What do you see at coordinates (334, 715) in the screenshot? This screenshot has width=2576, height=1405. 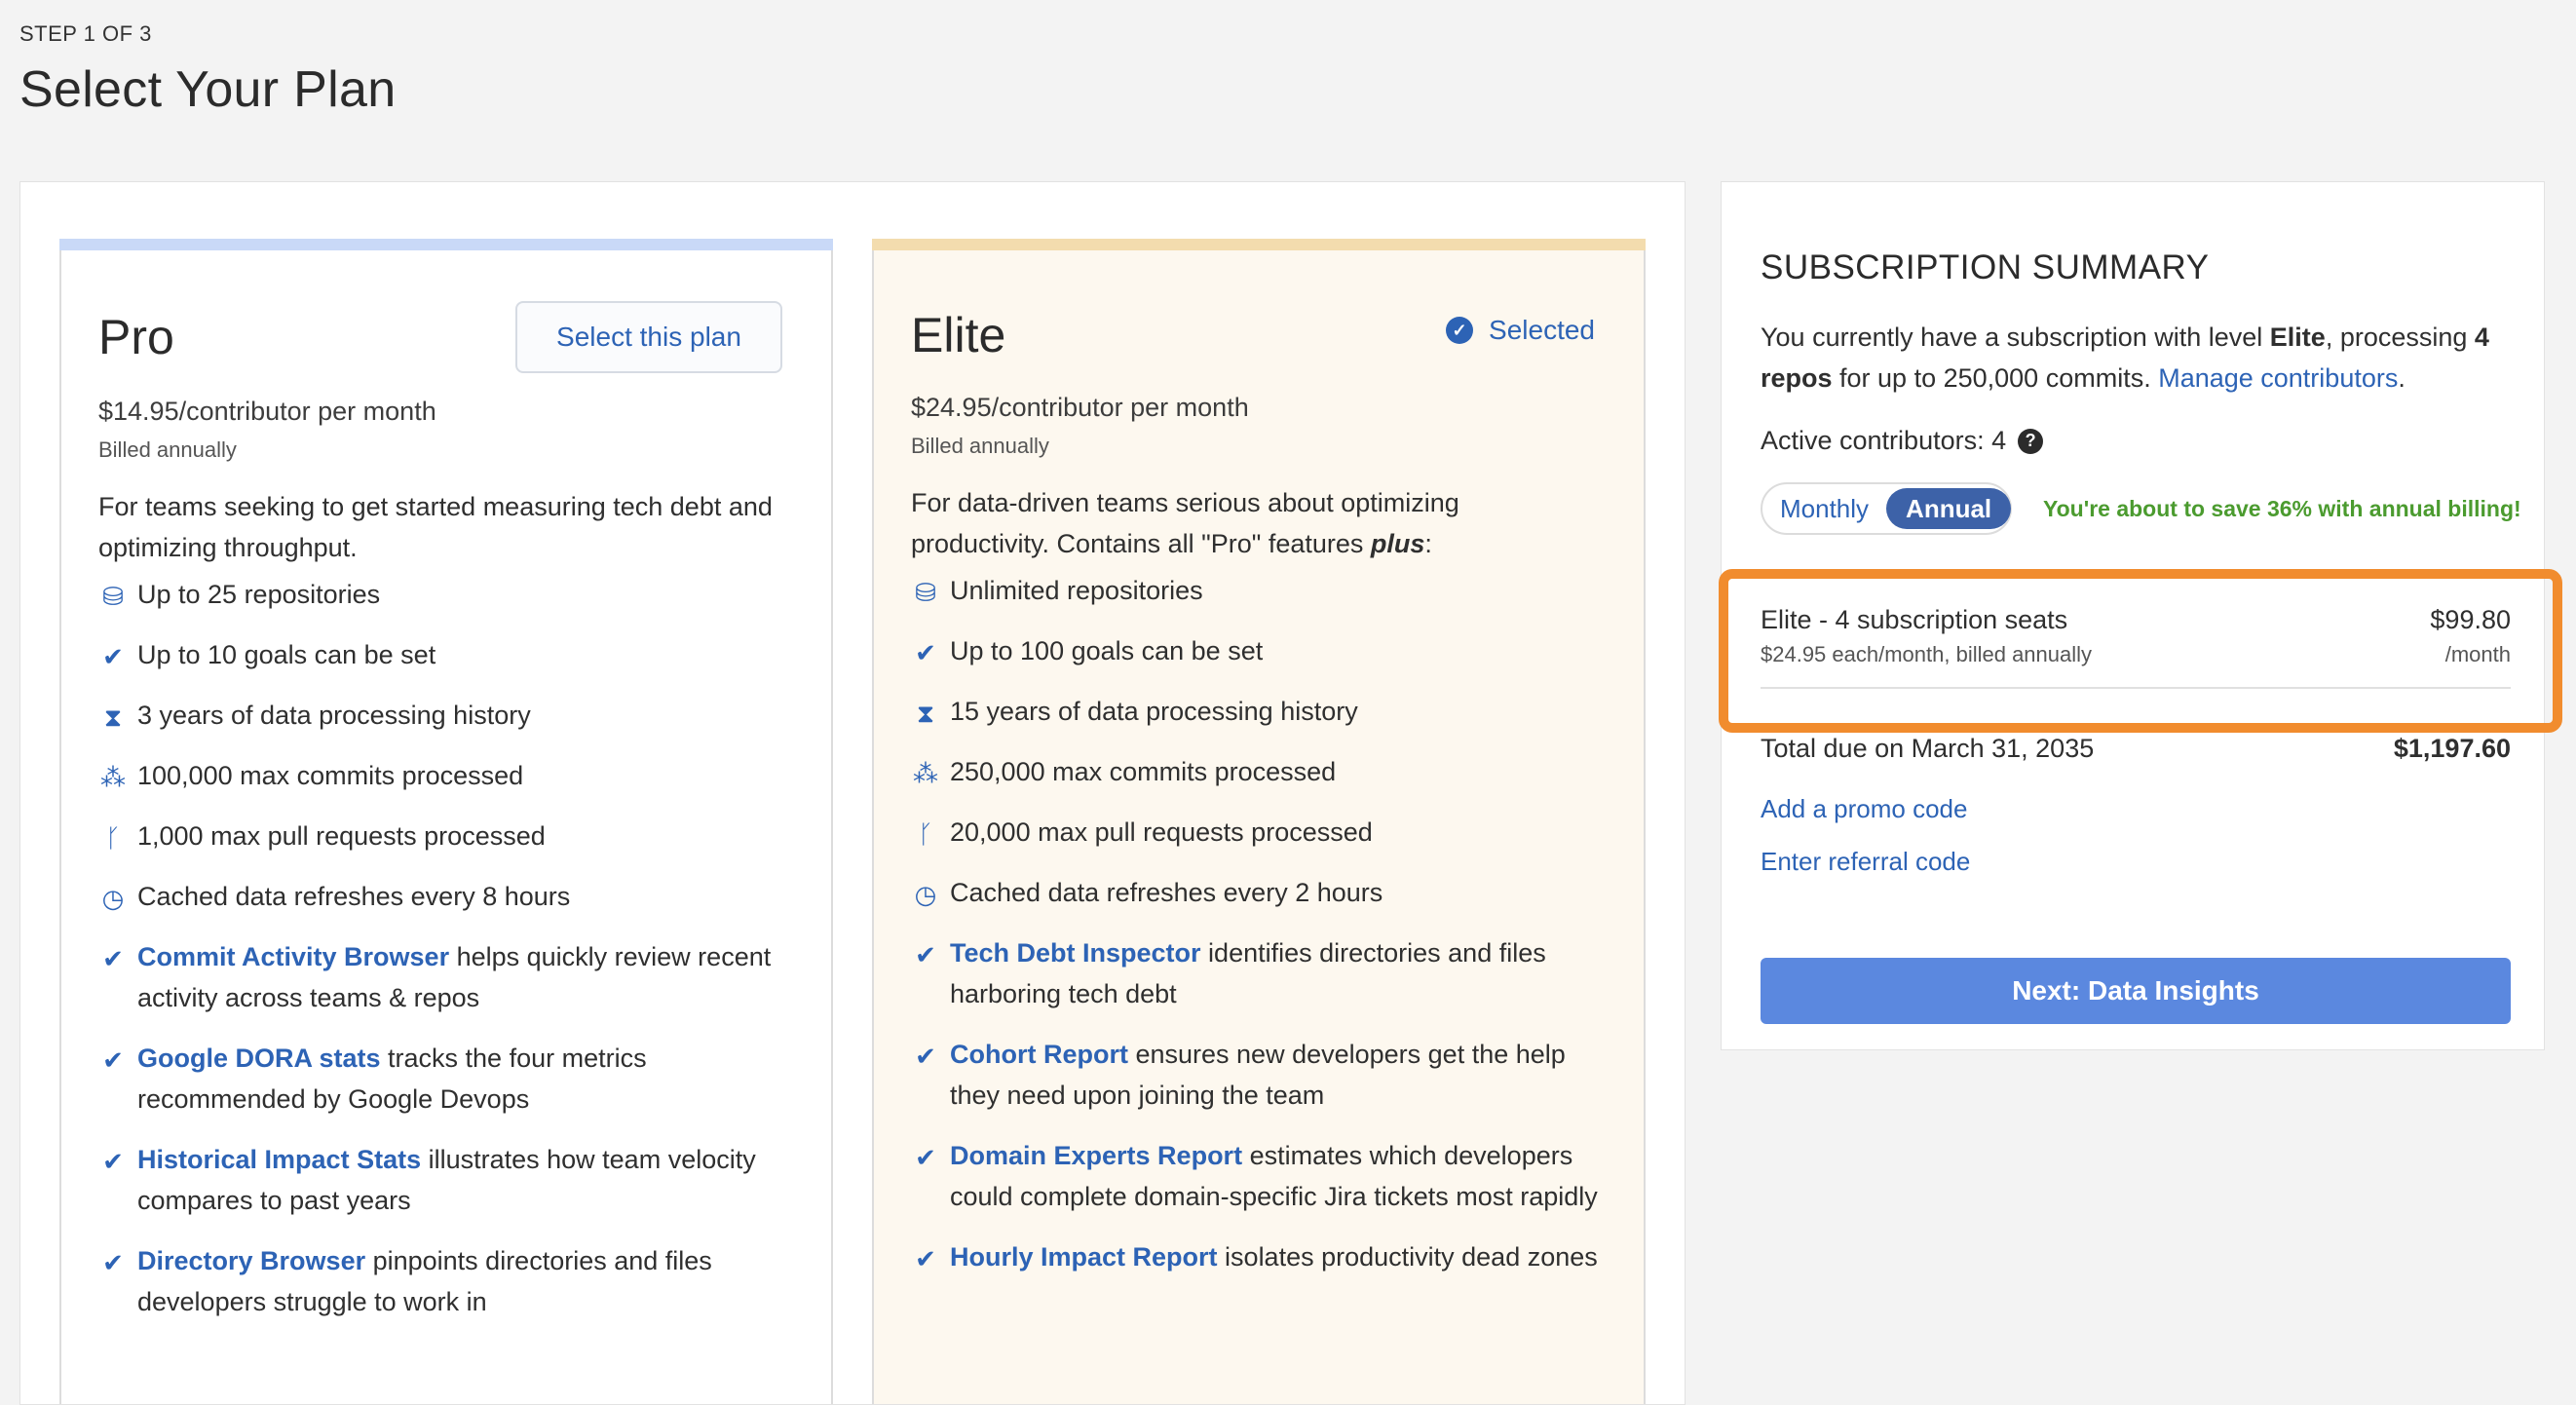 I see `feature-text: 3 years of data processing history` at bounding box center [334, 715].